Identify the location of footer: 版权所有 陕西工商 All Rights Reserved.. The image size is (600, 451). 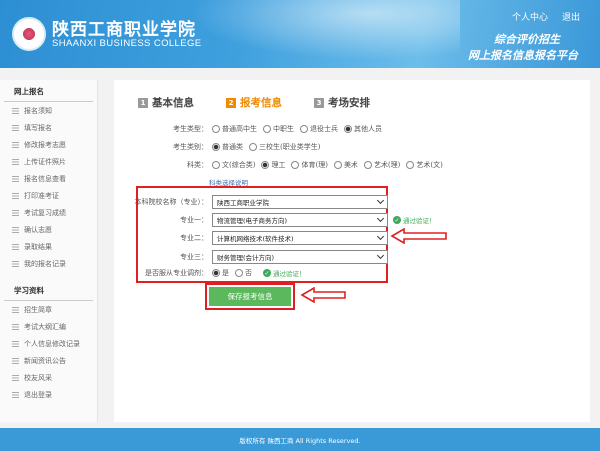
(300, 439).